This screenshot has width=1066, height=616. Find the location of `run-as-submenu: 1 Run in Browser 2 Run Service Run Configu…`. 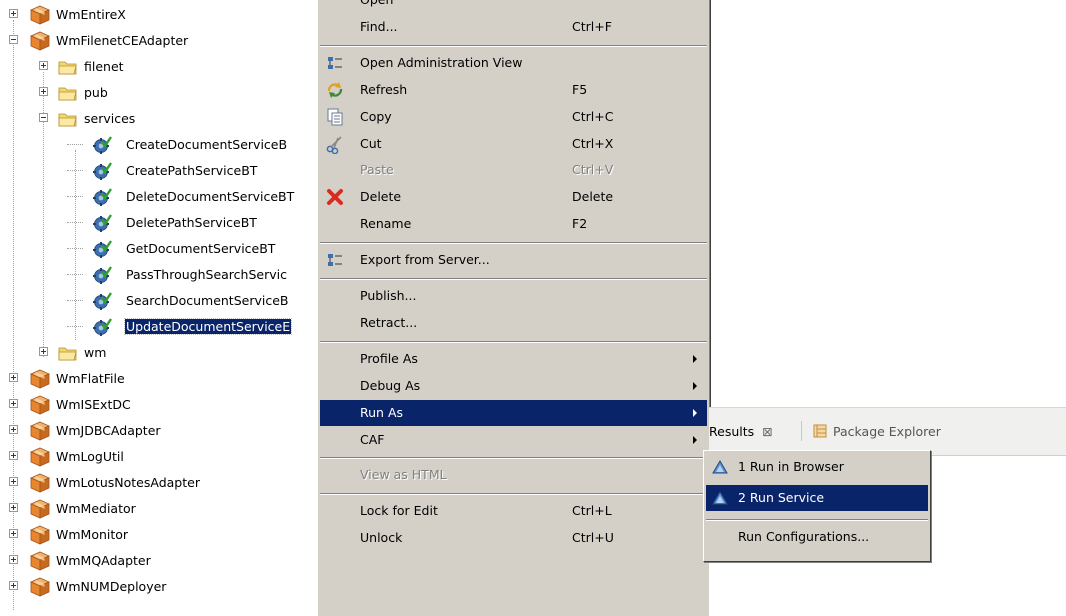

run-as-submenu: 1 Run in Browser 2 Run Service Run Configu… is located at coordinates (817, 506).